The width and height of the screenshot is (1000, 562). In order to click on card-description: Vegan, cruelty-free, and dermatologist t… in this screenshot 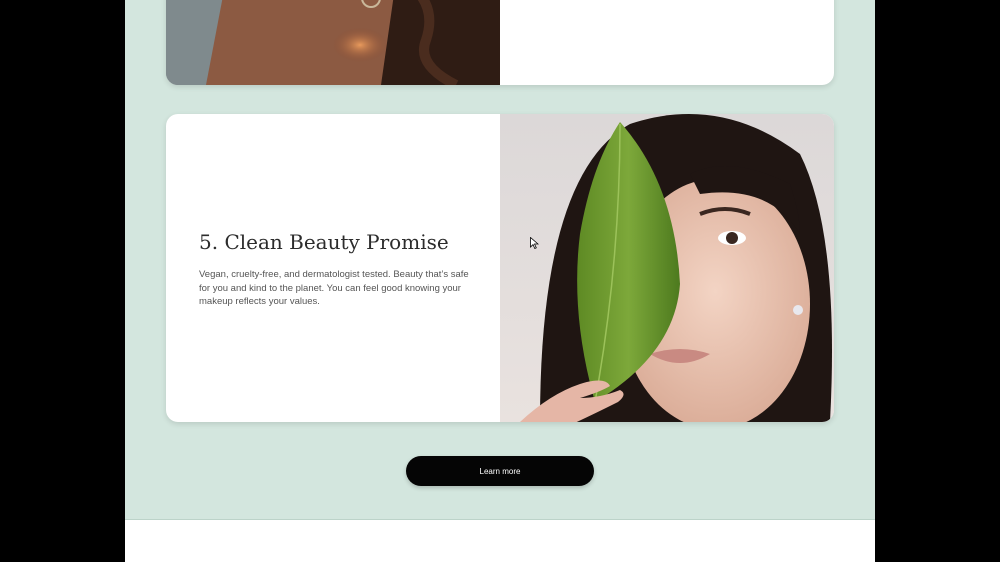, I will do `click(334, 288)`.